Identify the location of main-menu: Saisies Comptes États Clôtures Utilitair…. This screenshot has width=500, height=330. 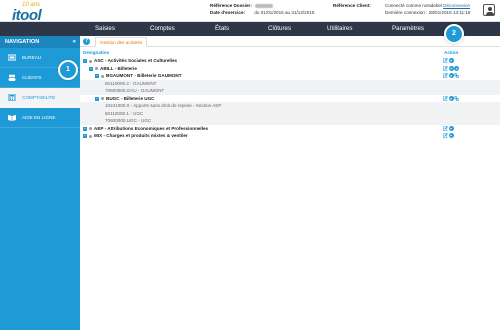
(250, 29).